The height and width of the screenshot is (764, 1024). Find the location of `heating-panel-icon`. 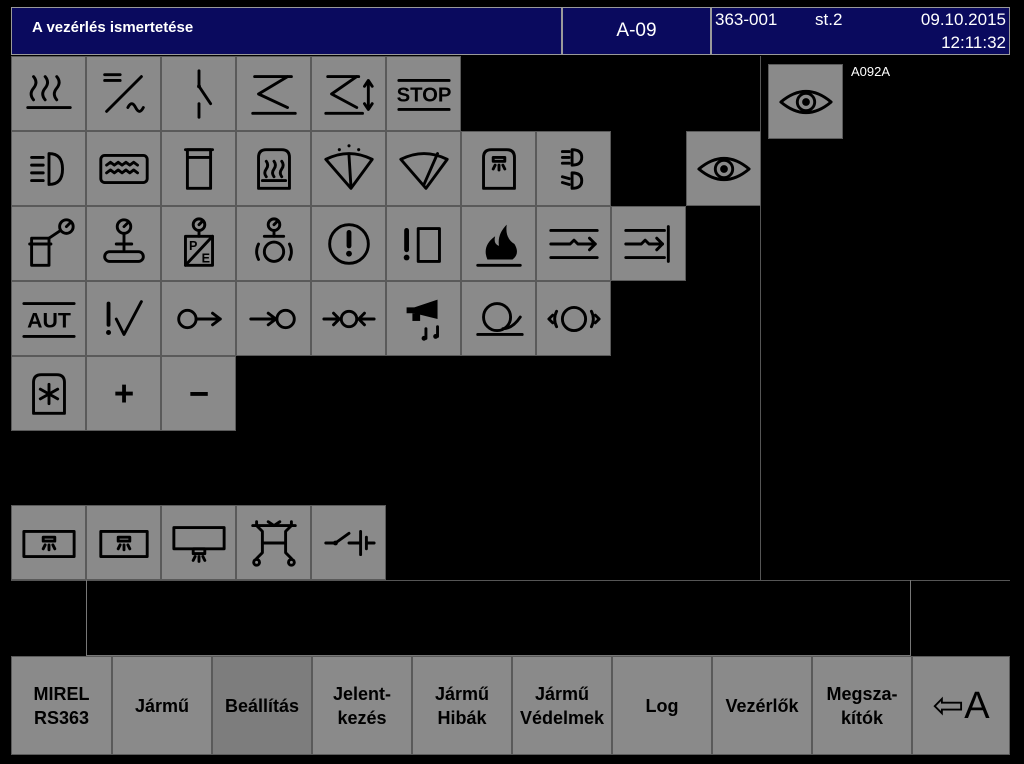

heating-panel-icon is located at coordinates (123, 168).